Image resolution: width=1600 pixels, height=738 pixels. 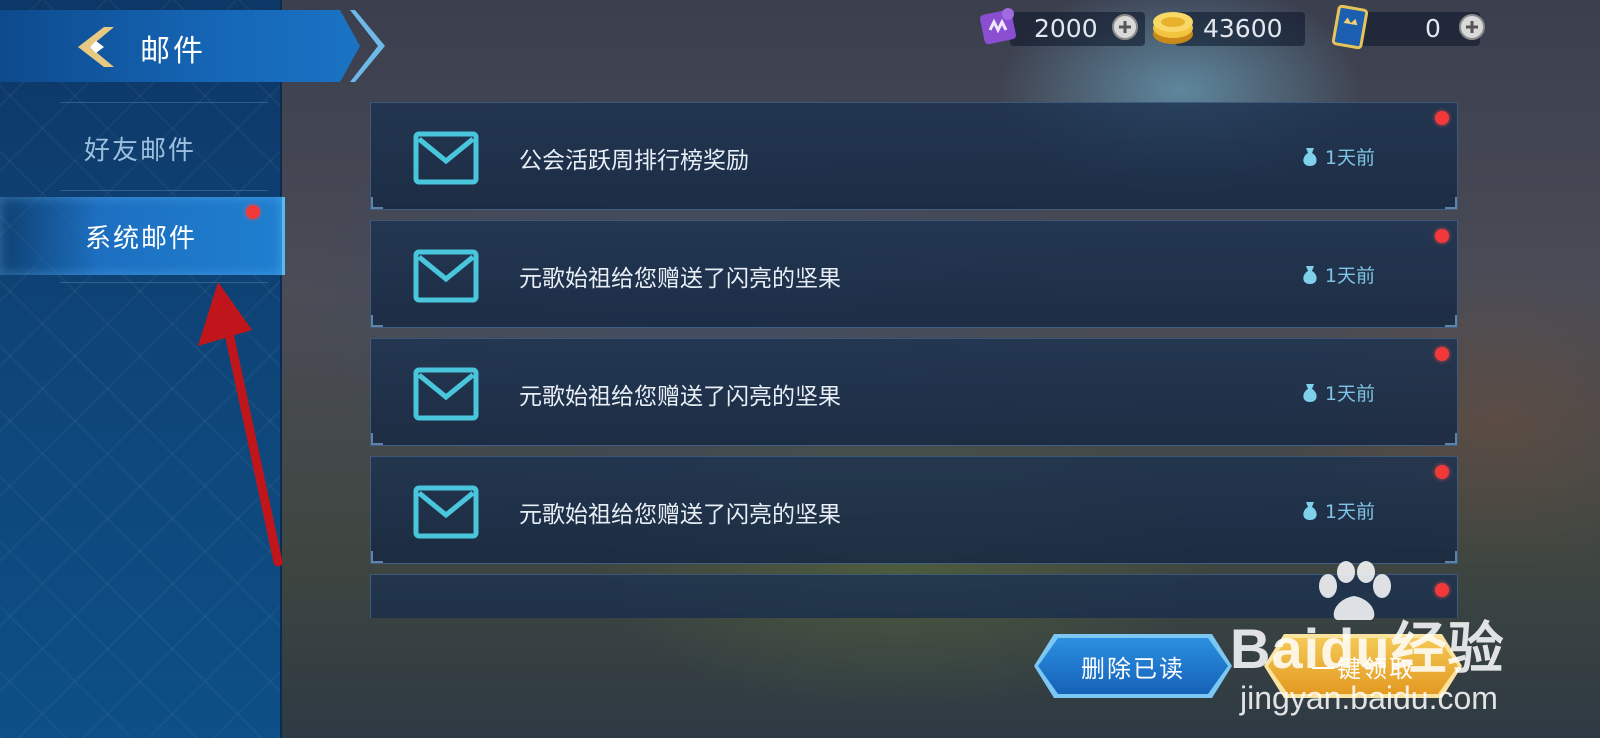 I want to click on tab-system-mail-label: 系统邮件, so click(x=140, y=238).